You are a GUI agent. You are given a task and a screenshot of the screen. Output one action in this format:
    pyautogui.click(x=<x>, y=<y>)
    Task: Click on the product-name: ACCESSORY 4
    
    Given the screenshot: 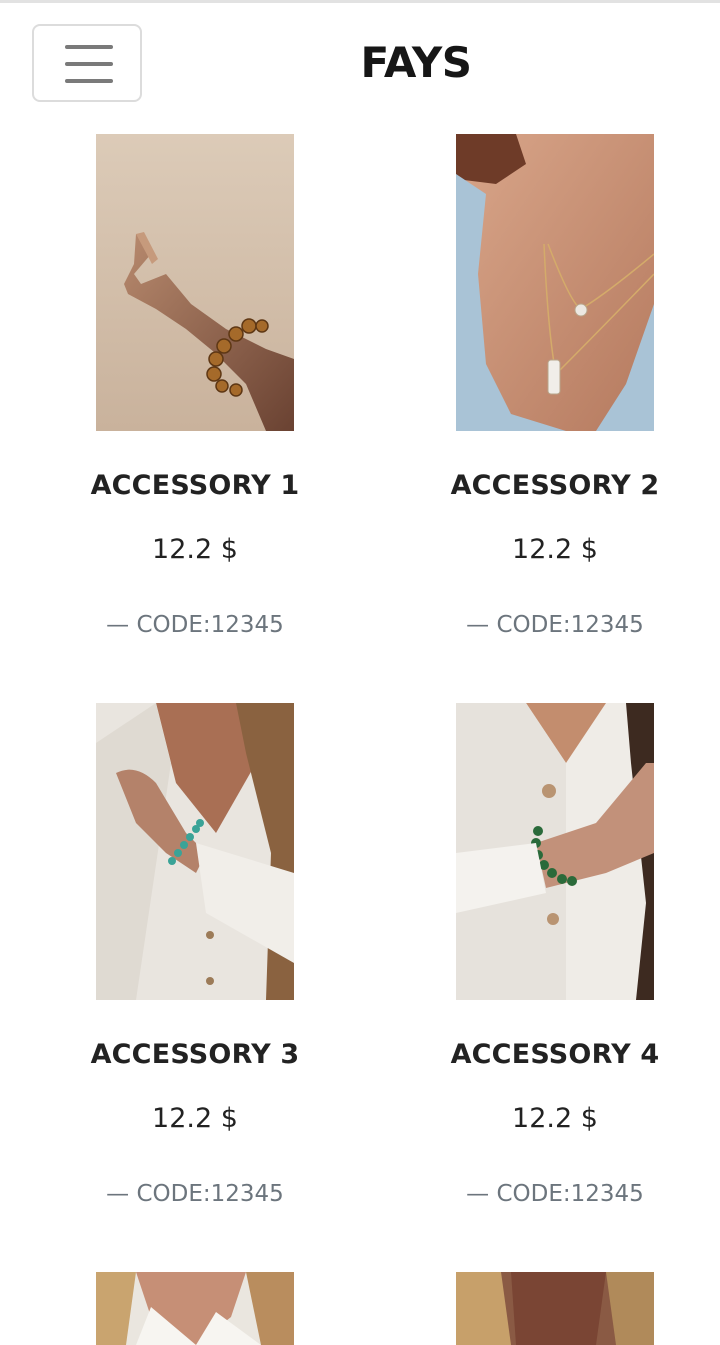 What is the action you would take?
    pyautogui.click(x=555, y=1054)
    